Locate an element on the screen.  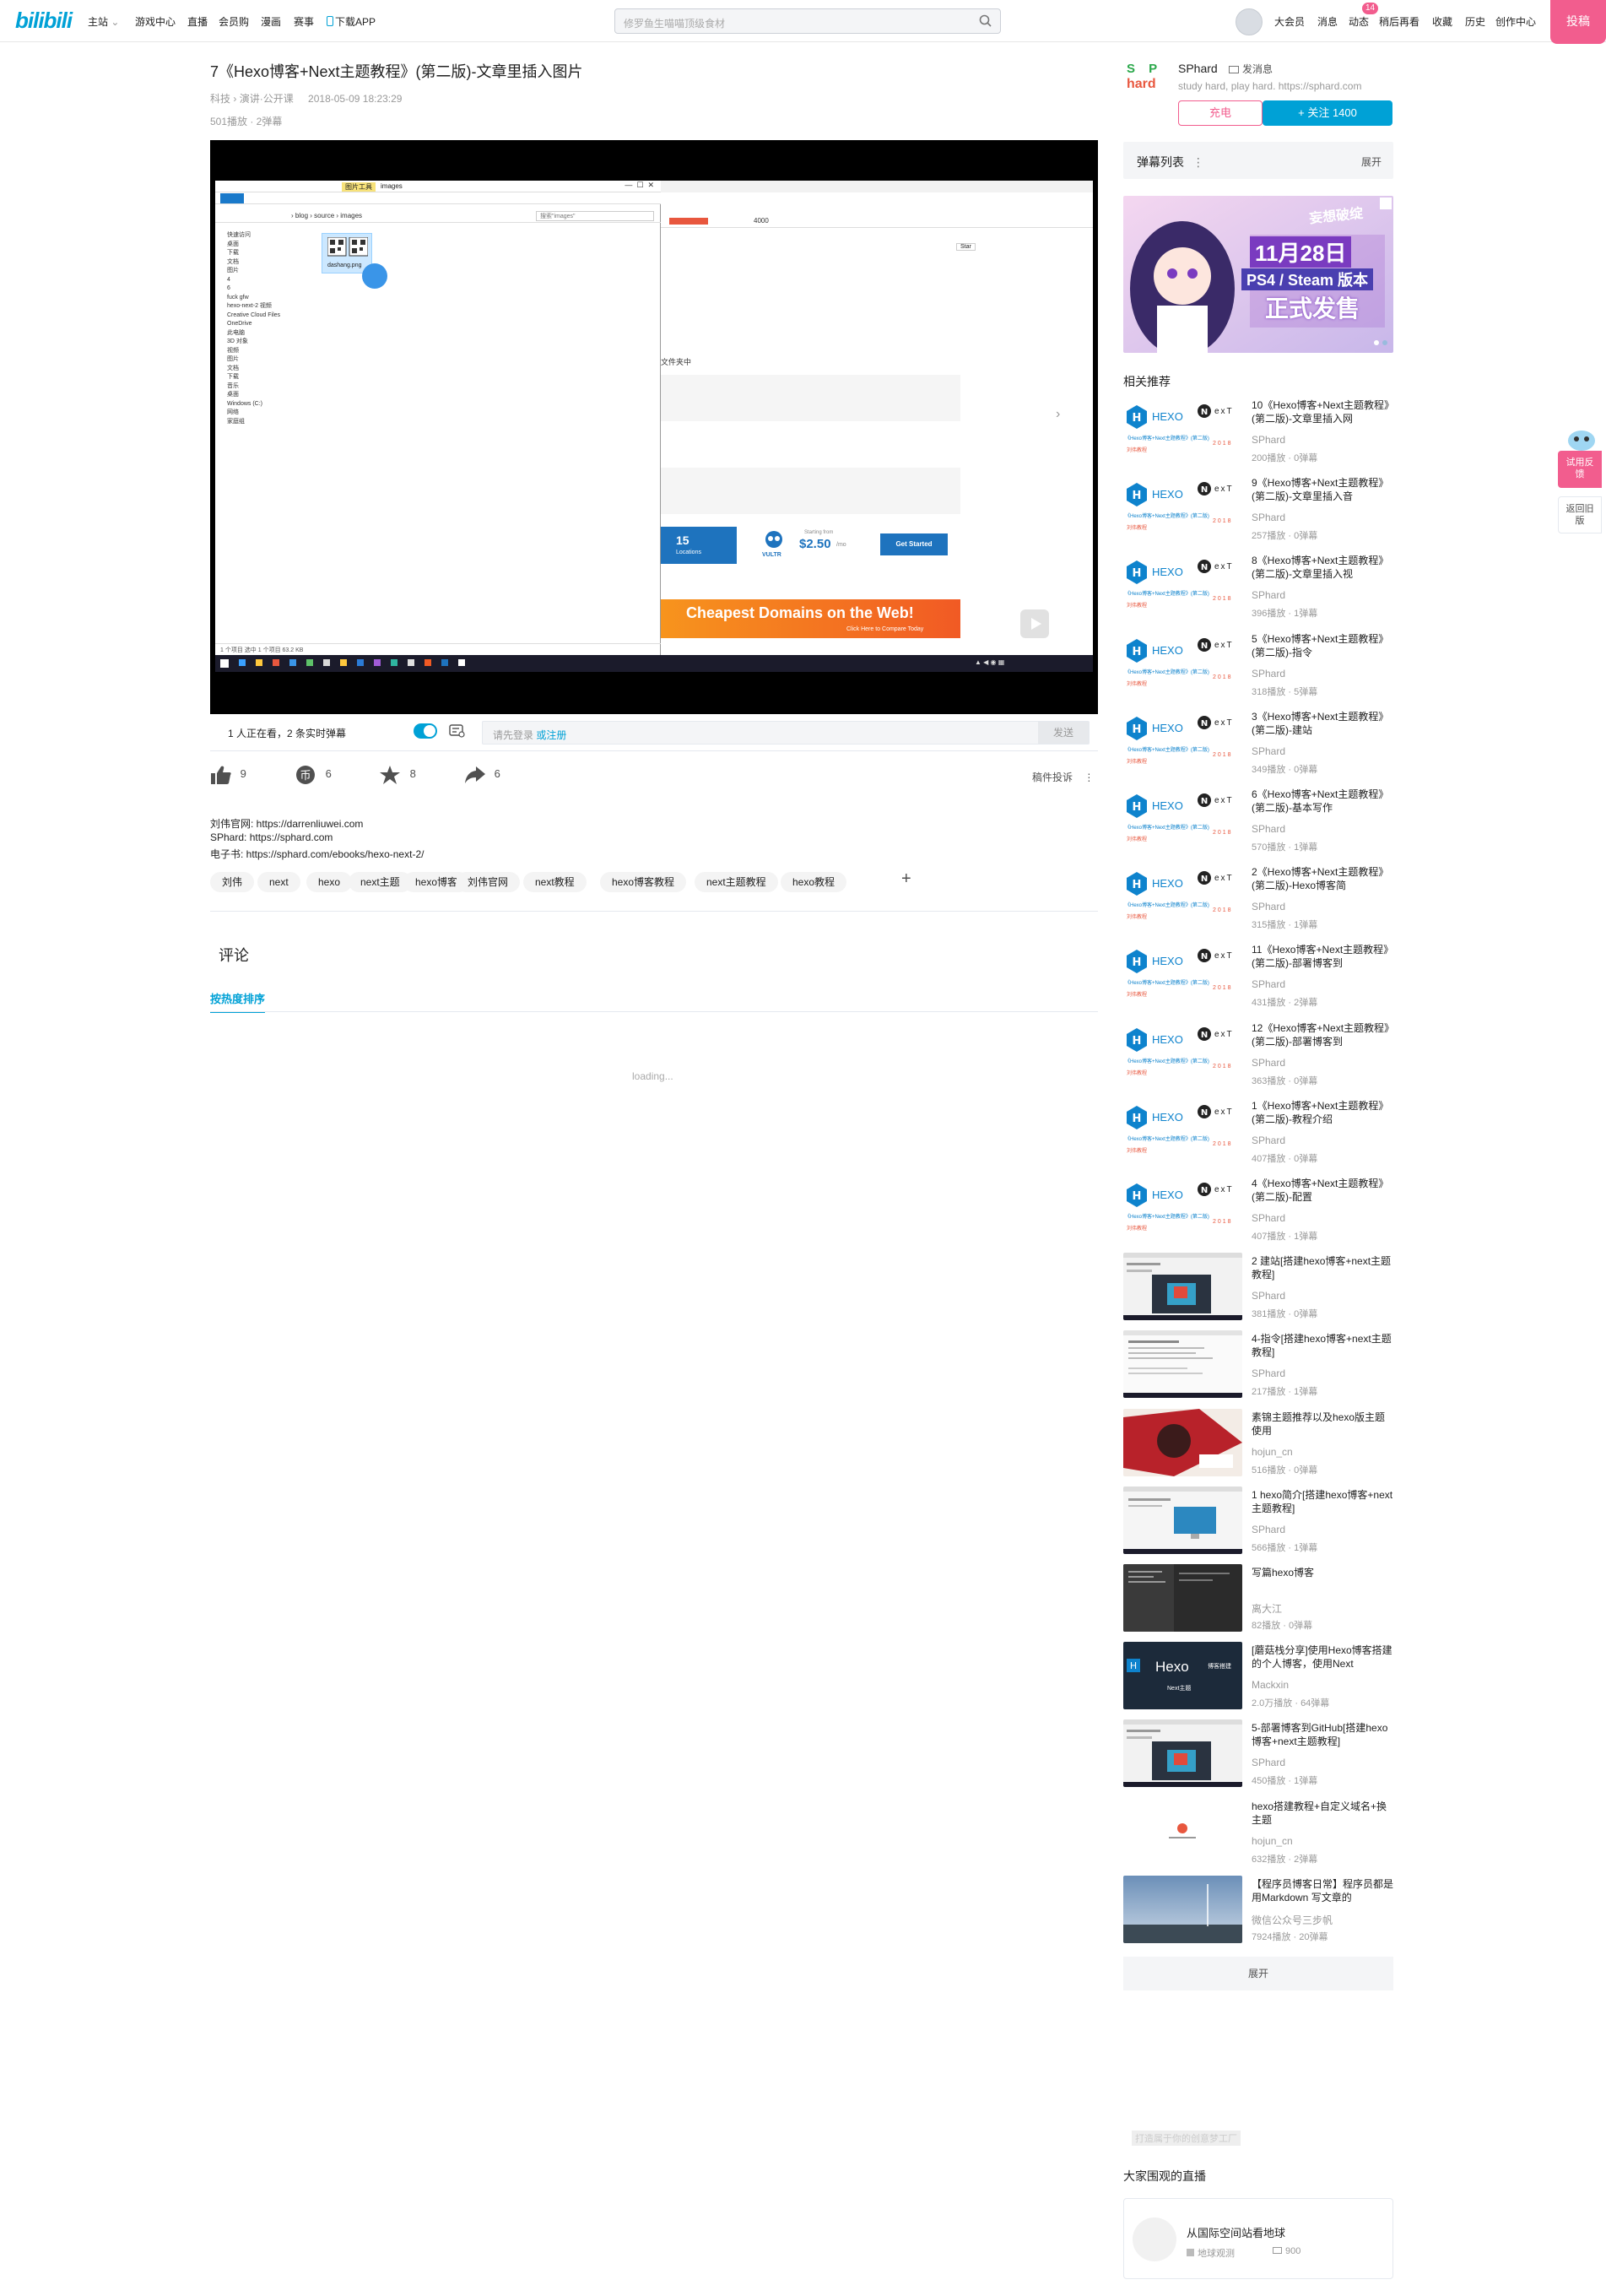
report-button: 稿件投诉 ⋮ is located at coordinates (1063, 781).